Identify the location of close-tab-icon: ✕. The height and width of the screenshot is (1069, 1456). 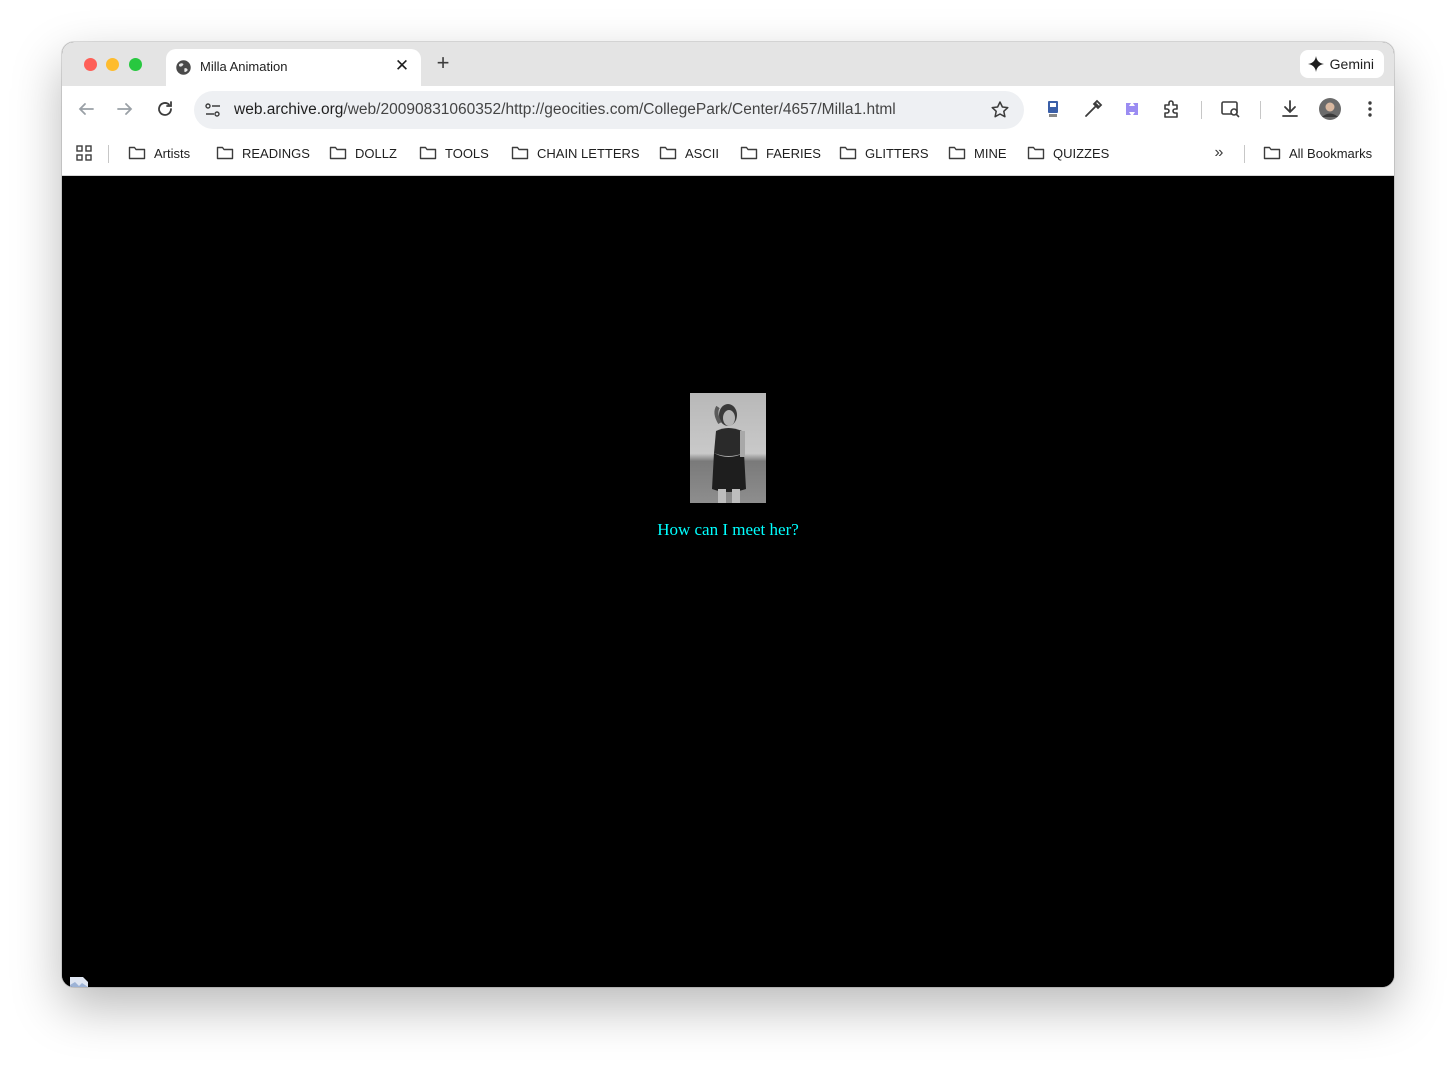
(402, 66).